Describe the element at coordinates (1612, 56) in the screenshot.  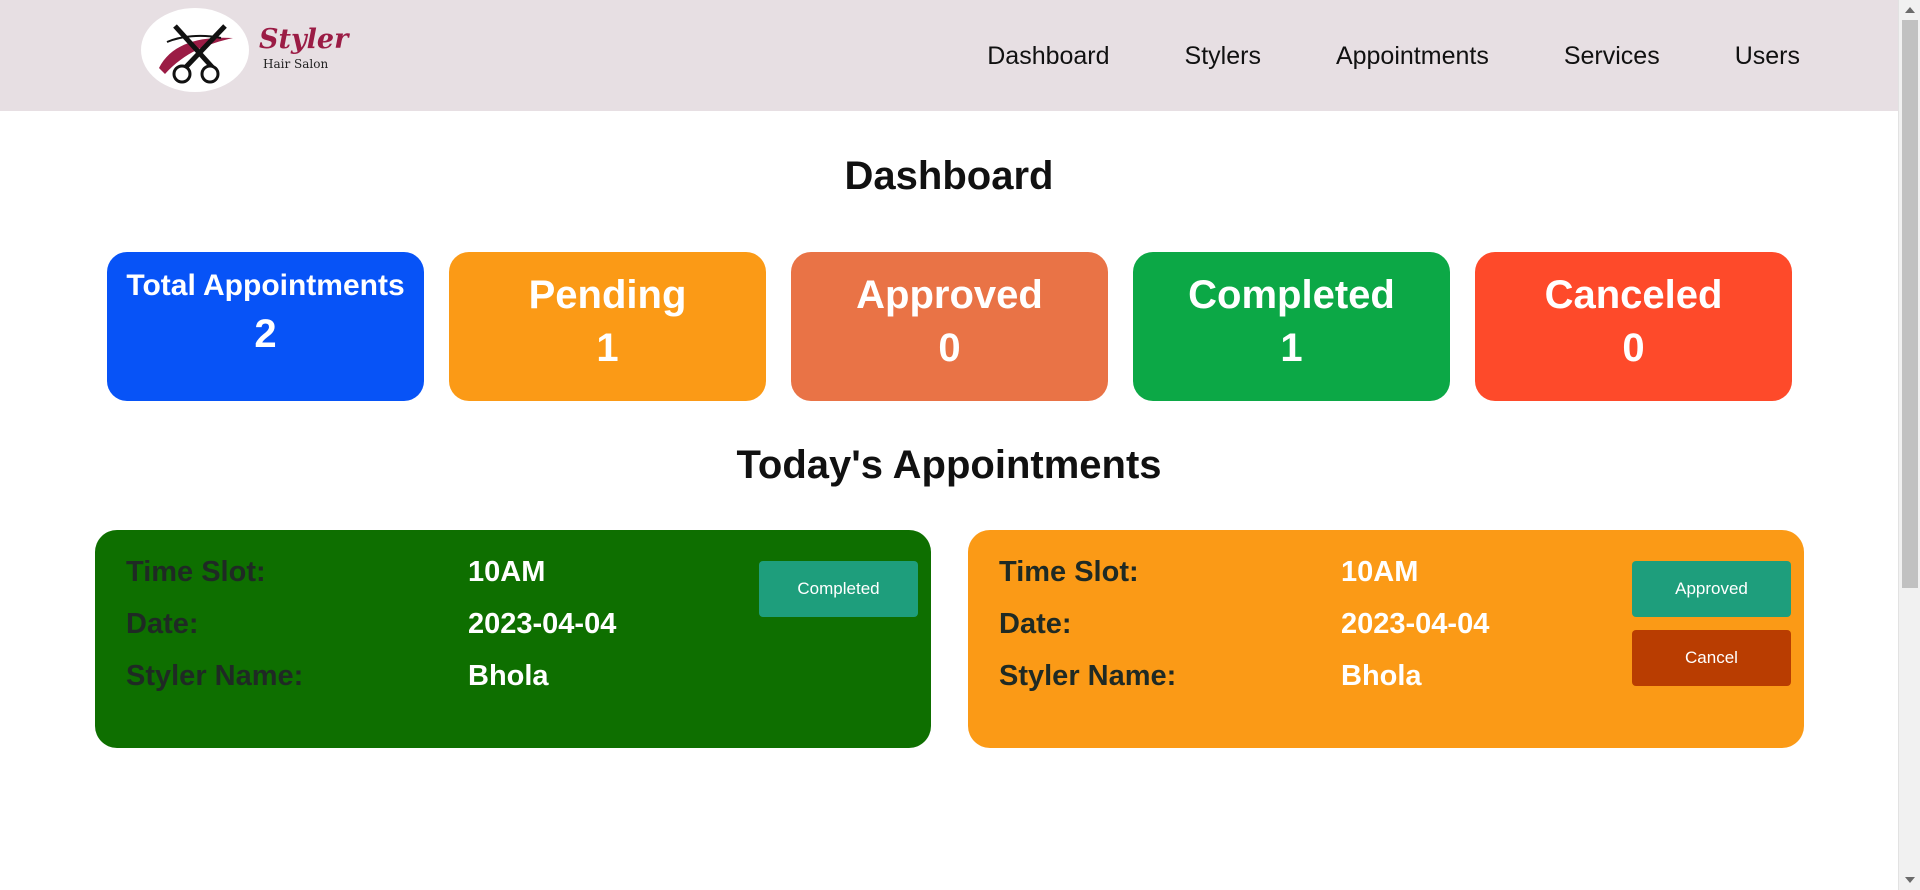
I see `nav-link-services: Services` at that location.